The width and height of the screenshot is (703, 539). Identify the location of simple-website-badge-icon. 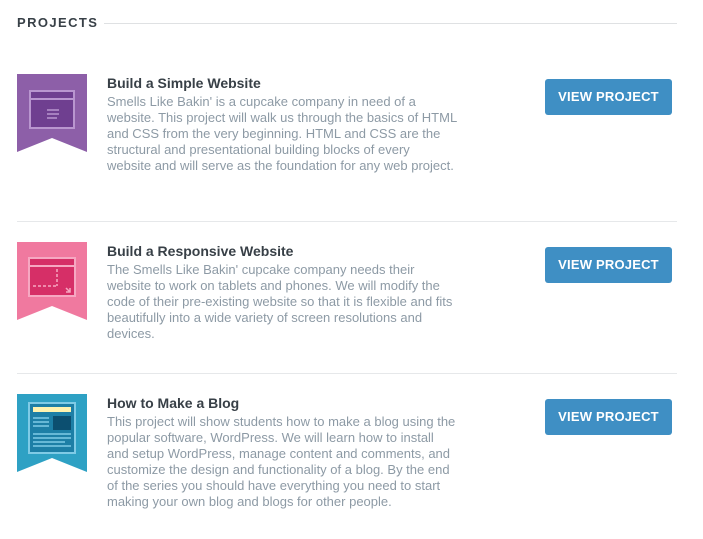
(52, 113).